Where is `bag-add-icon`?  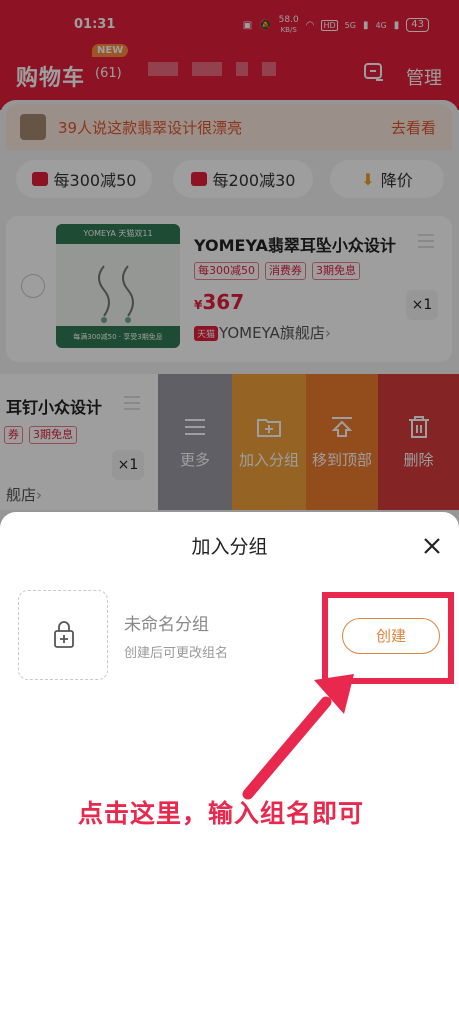 bag-add-icon is located at coordinates (64, 634).